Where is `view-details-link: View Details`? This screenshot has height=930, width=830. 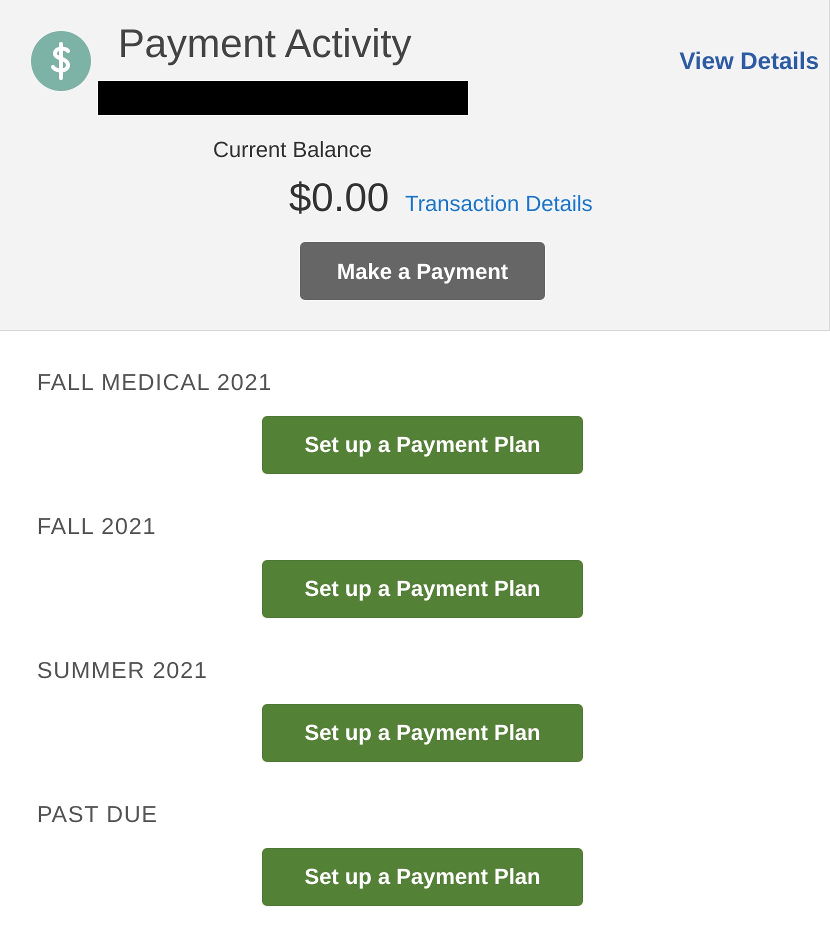
view-details-link: View Details is located at coordinates (749, 62).